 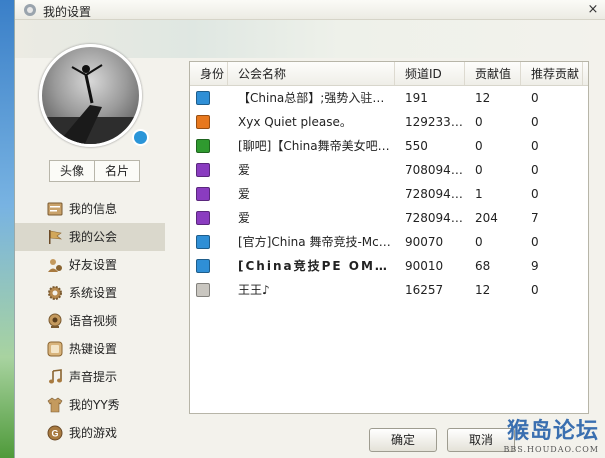 I want to click on table-row: [China竞技PE OM… 90010 68 9, so click(x=389, y=266).